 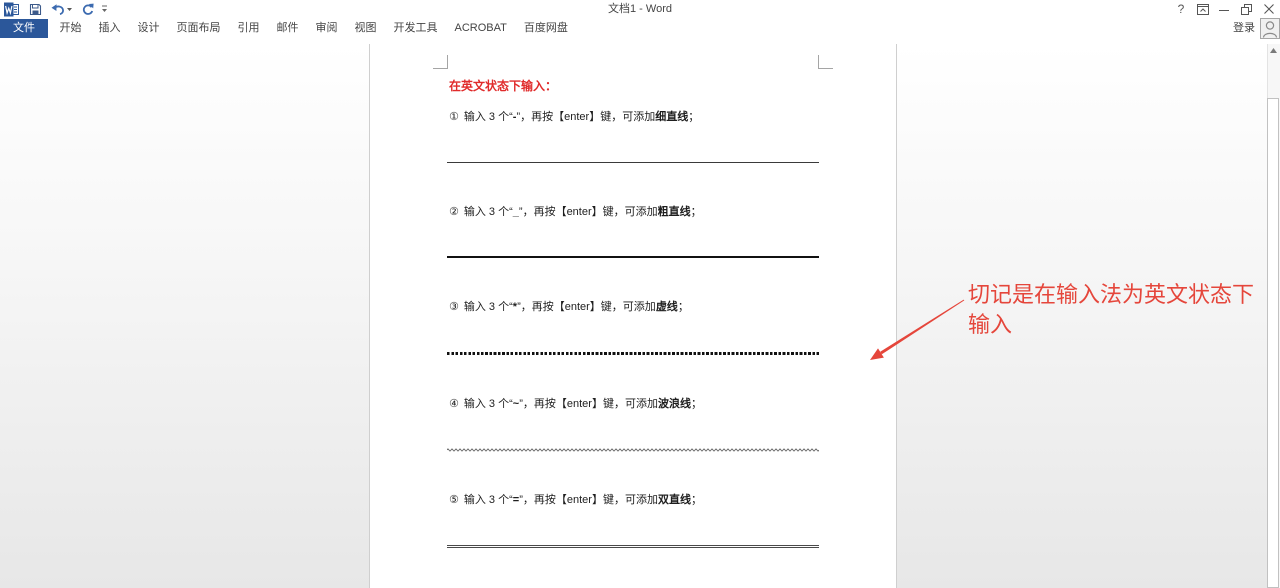 I want to click on wavy-line-path, so click(x=633, y=450).